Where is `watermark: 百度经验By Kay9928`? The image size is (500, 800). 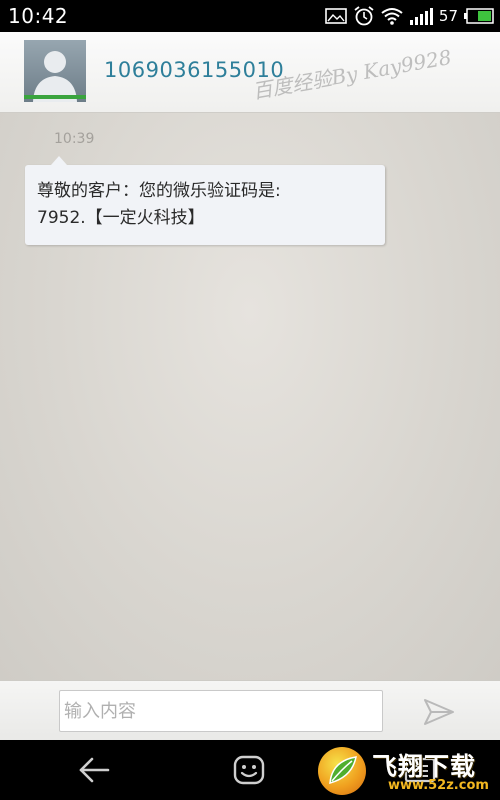
watermark: 百度经验By Kay9928 is located at coordinates (352, 74).